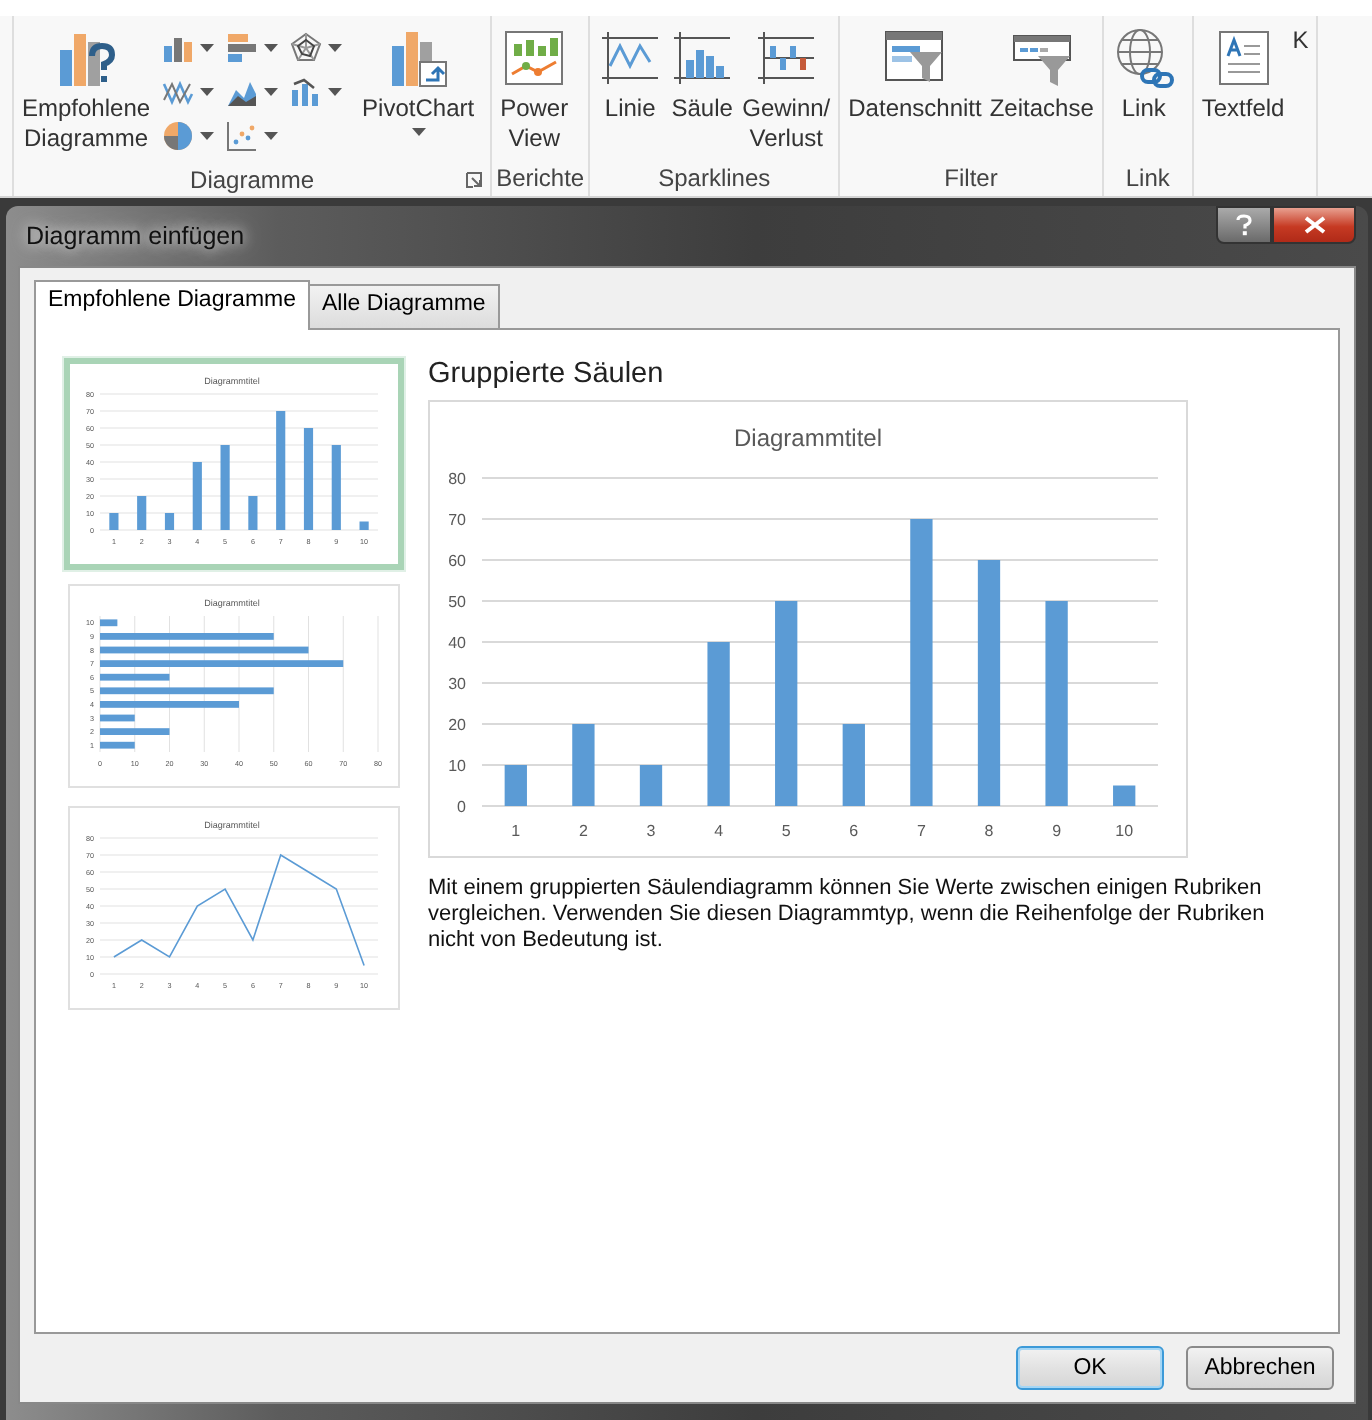  What do you see at coordinates (1090, 1368) in the screenshot?
I see `dialog-button: OK` at bounding box center [1090, 1368].